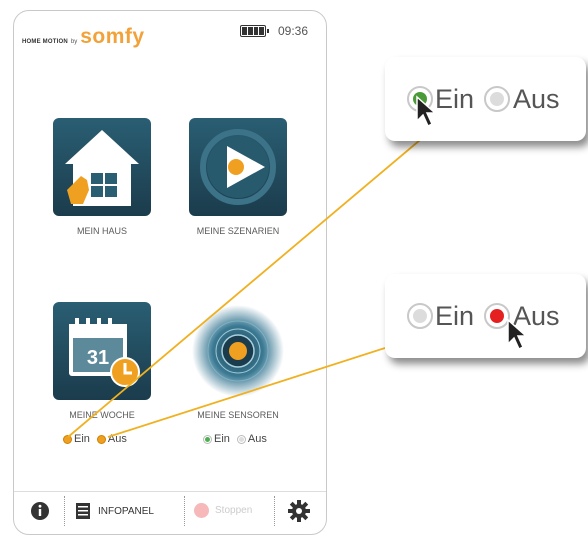 Image resolution: width=588 pixels, height=535 pixels. Describe the element at coordinates (497, 99) in the screenshot. I see `callout-top-aus-radio` at that location.